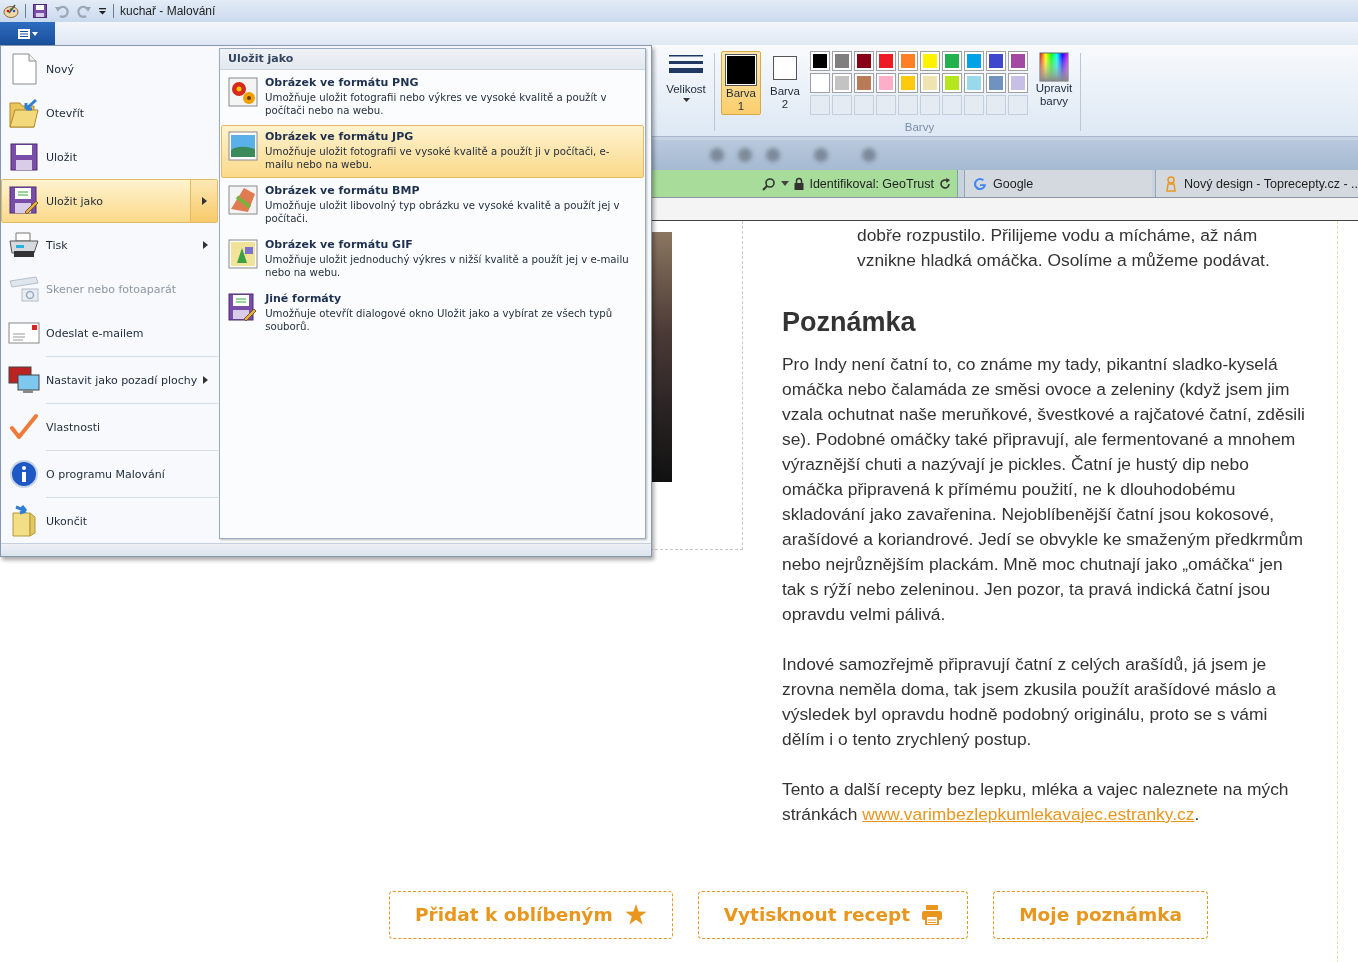 The width and height of the screenshot is (1358, 962). What do you see at coordinates (785, 83) in the screenshot?
I see `color-button: Barva 2` at bounding box center [785, 83].